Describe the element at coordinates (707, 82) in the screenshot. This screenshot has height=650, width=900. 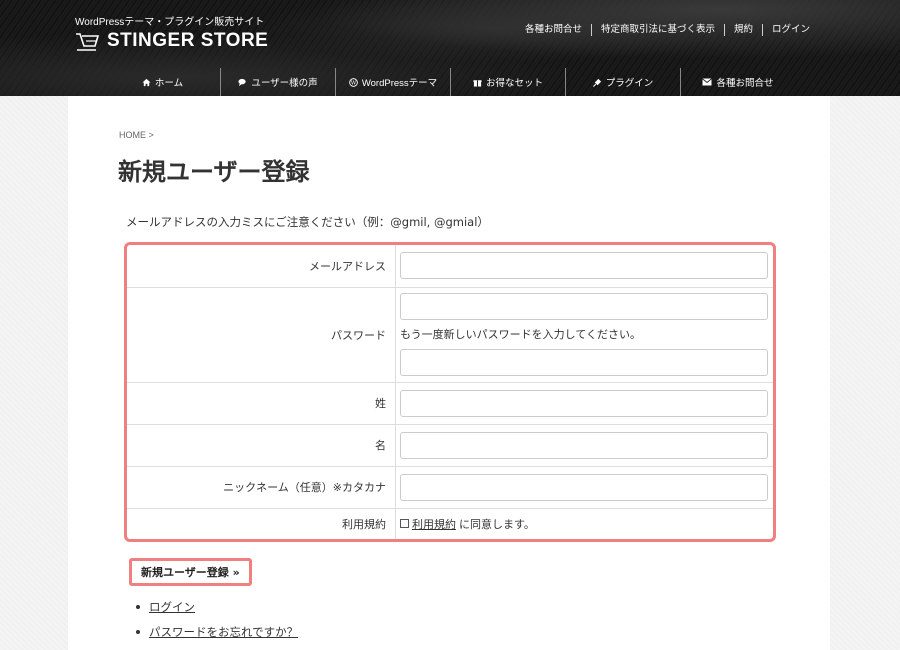
I see `envelope-icon` at that location.